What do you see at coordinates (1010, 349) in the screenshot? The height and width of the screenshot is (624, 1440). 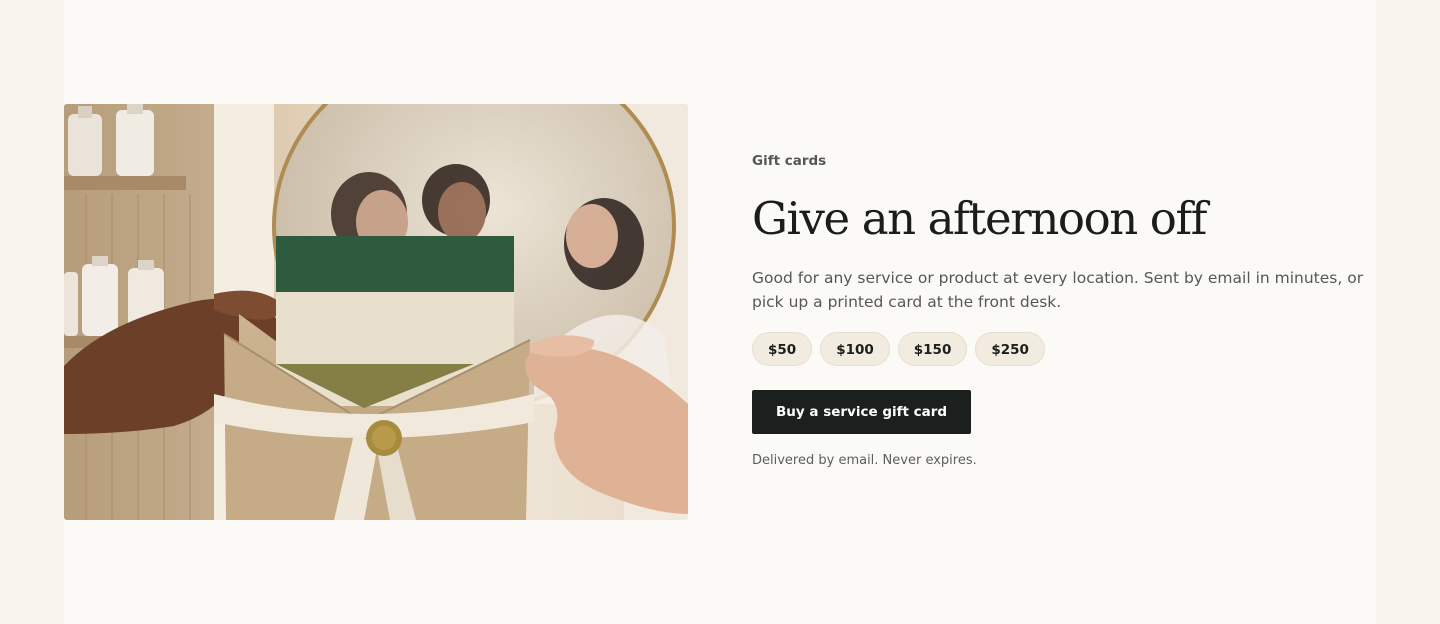 I see `amount-option-250: $250` at bounding box center [1010, 349].